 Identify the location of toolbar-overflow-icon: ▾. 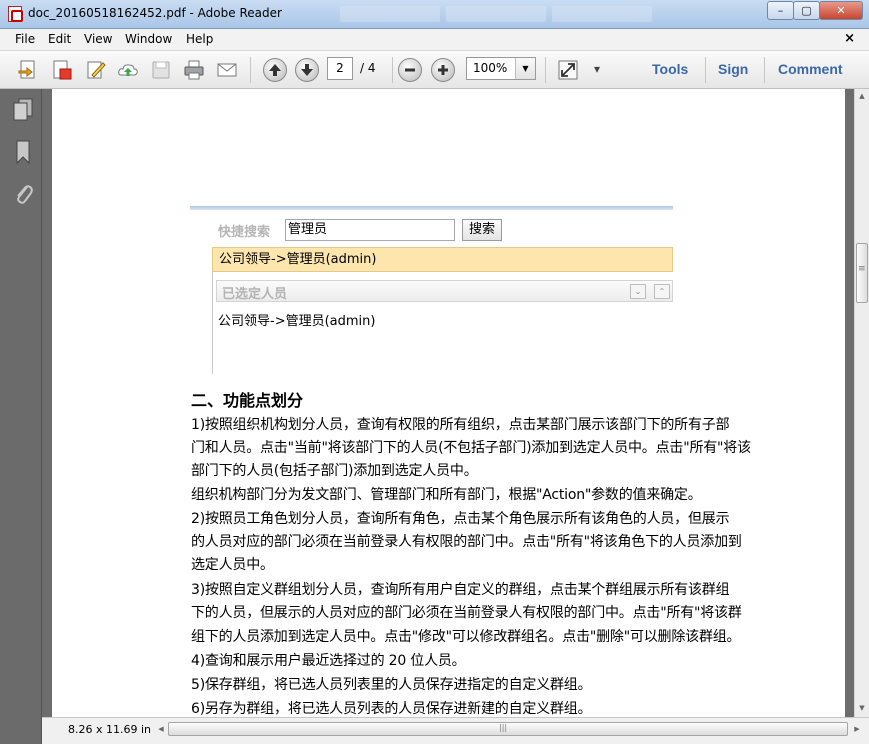
(597, 69).